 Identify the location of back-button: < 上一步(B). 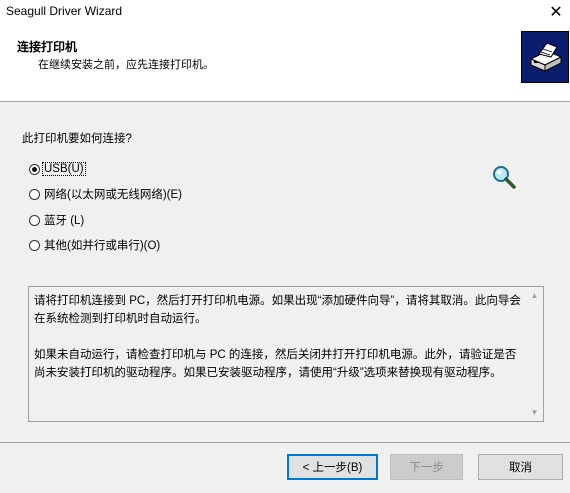
(332, 467).